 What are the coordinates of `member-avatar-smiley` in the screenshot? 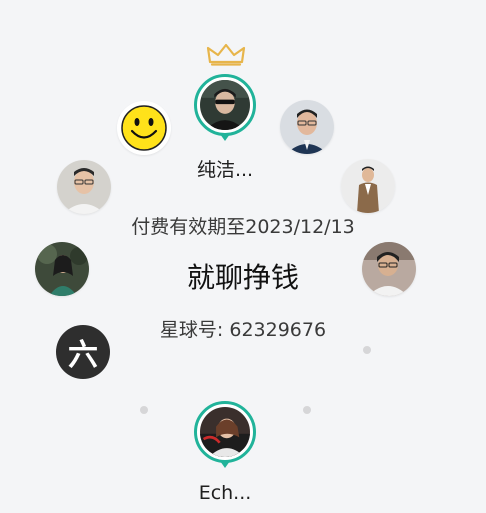 It's located at (144, 128).